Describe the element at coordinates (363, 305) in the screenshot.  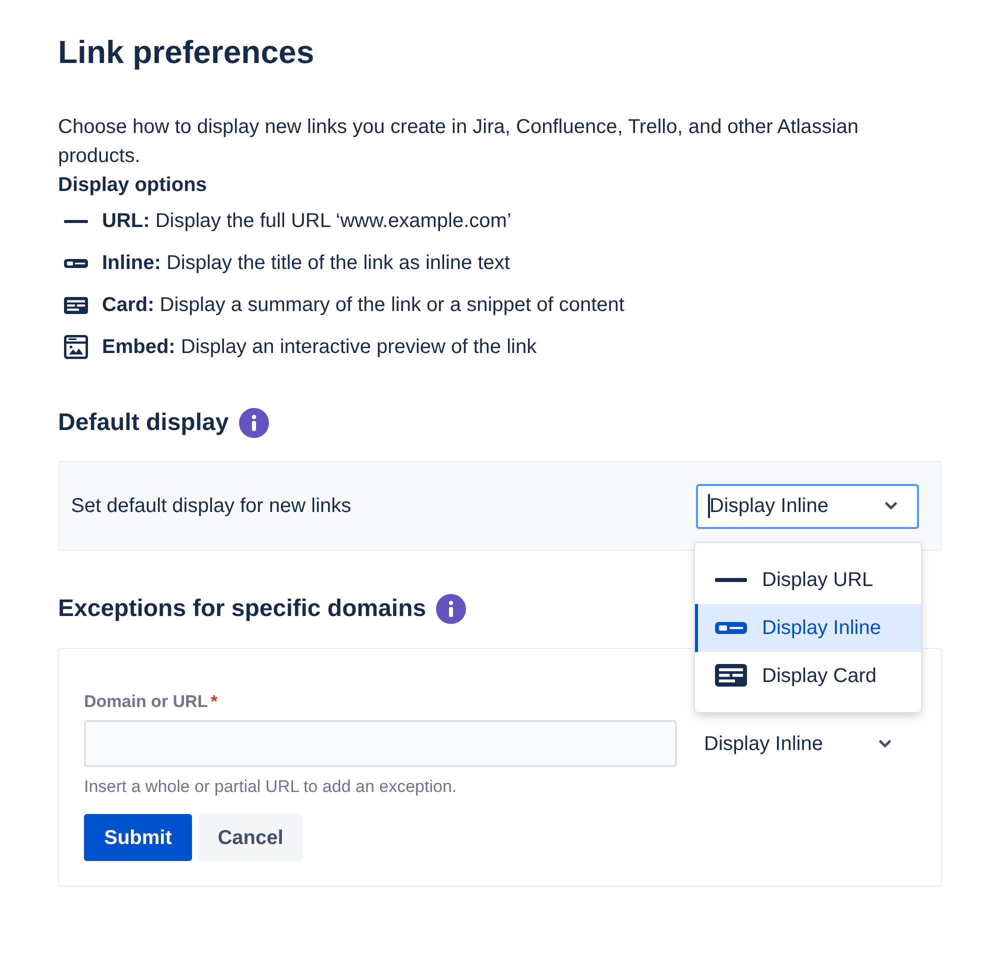
I see `option-description: Card: Display a summary of the link or a snippet of content` at that location.